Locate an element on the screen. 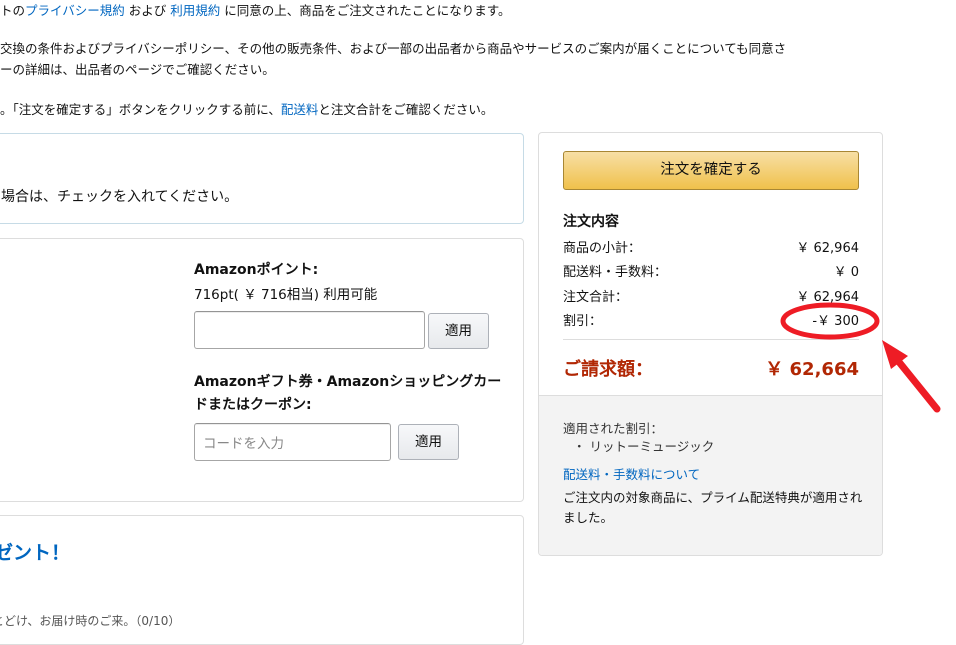 Image resolution: width=956 pixels, height=645 pixels. grand-total-label: ご請求額： is located at coordinates (608, 369).